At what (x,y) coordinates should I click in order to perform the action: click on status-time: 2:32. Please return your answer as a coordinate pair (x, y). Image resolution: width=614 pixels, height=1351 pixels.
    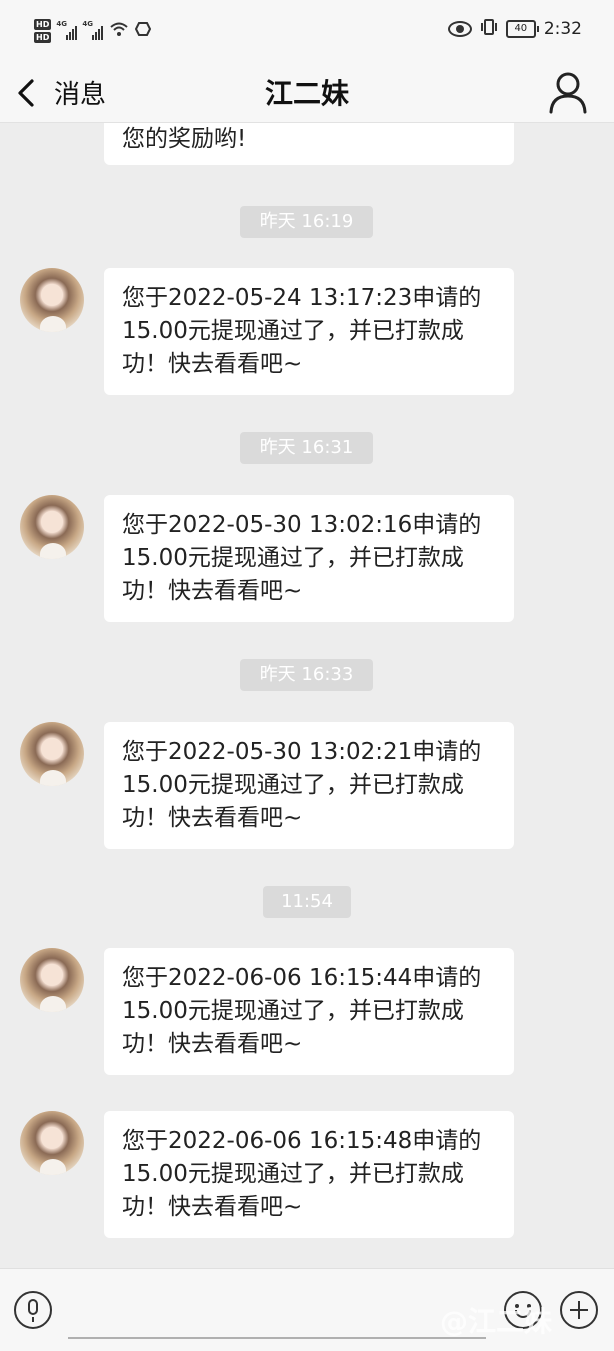
    Looking at the image, I should click on (562, 29).